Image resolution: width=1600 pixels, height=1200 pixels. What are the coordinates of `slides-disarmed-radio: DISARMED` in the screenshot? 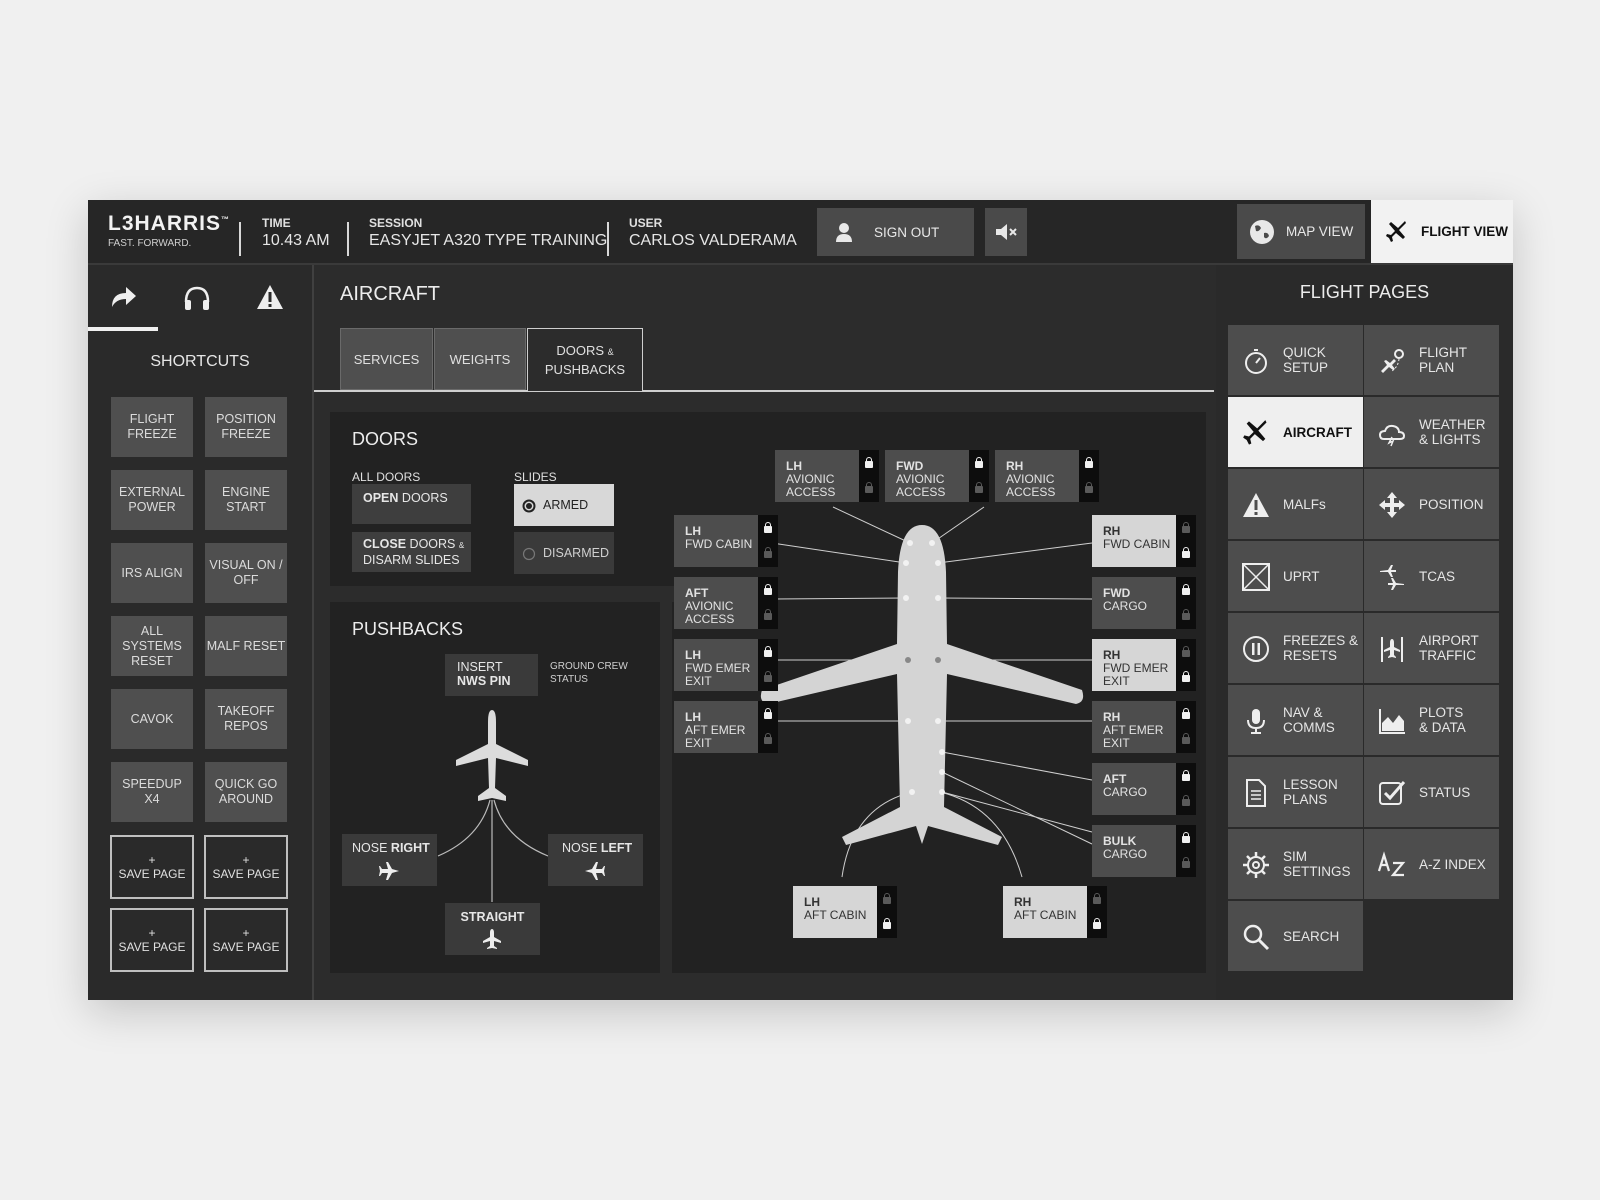 It's located at (564, 553).